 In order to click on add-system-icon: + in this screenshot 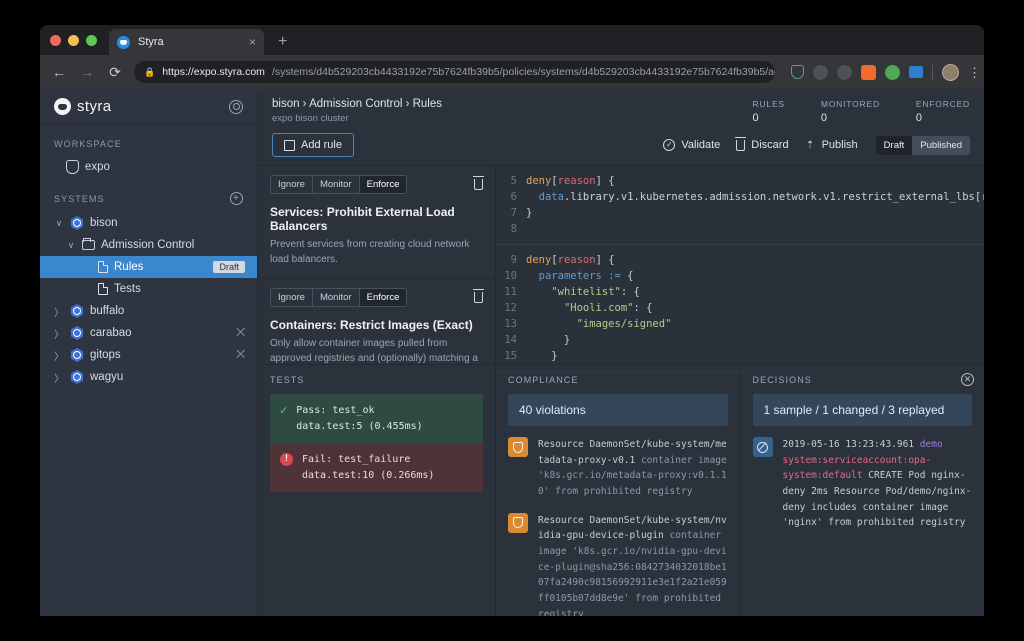, I will do `click(236, 198)`.